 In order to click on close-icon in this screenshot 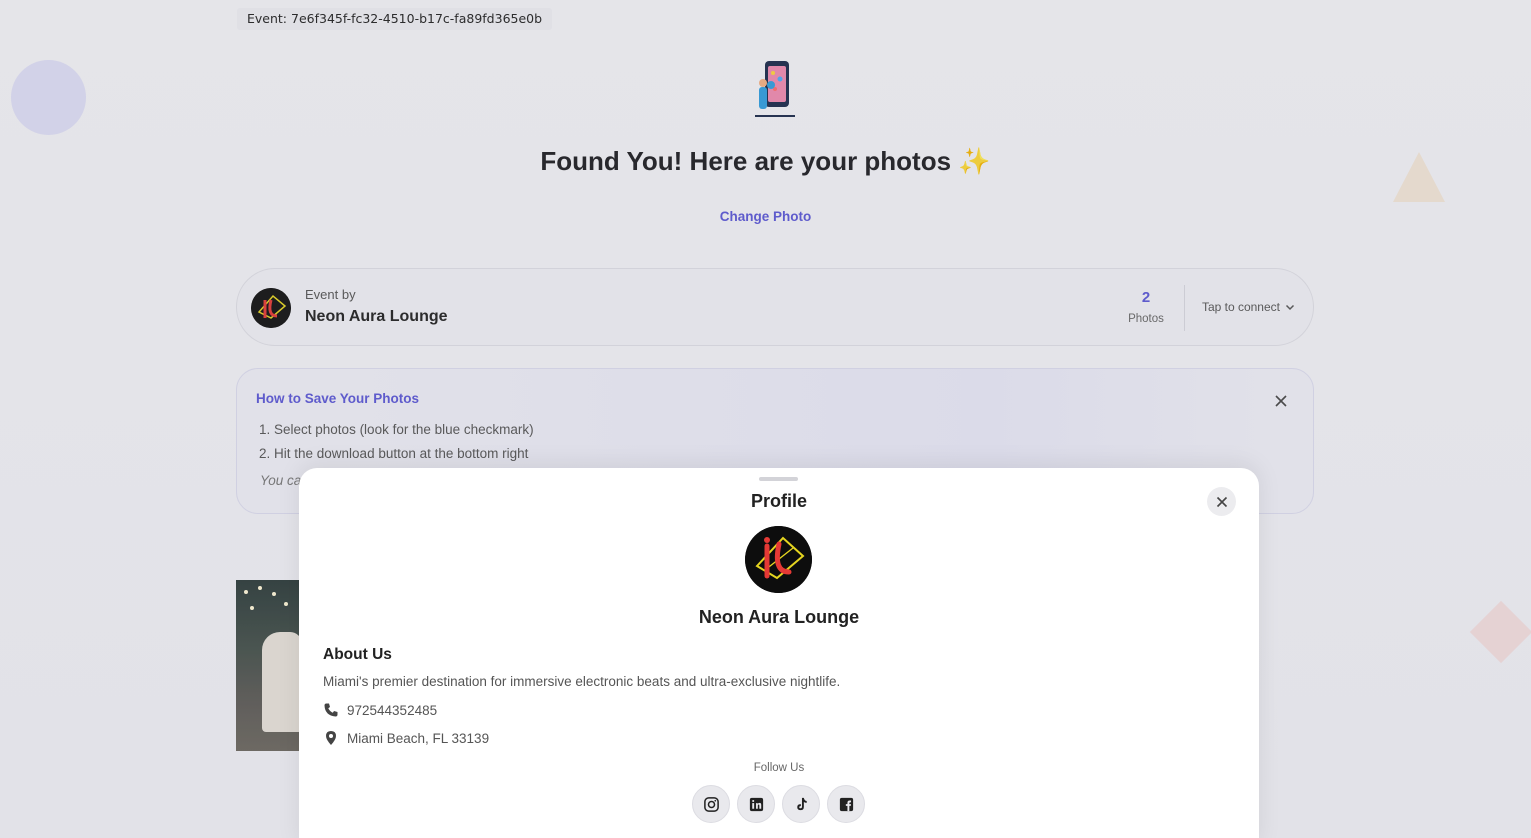, I will do `click(1221, 501)`.